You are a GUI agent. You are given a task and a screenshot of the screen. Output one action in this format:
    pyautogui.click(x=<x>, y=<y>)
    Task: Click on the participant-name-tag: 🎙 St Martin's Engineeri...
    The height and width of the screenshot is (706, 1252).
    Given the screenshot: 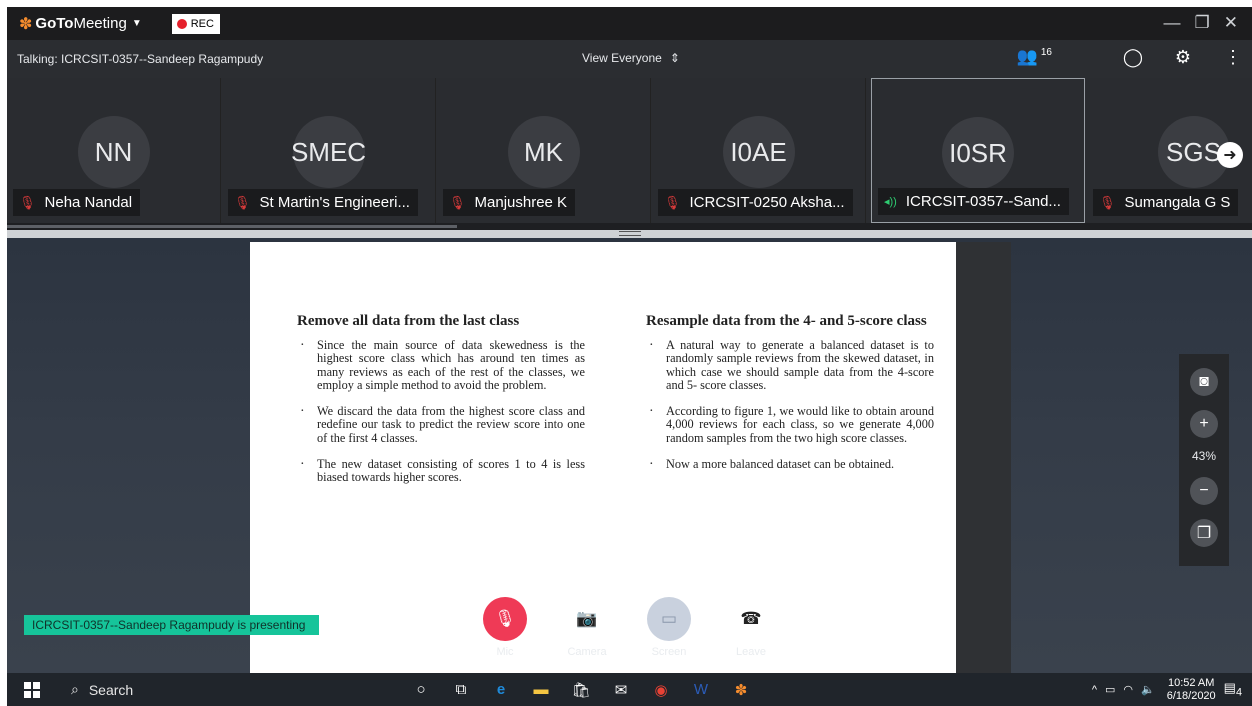 What is the action you would take?
    pyautogui.click(x=323, y=202)
    